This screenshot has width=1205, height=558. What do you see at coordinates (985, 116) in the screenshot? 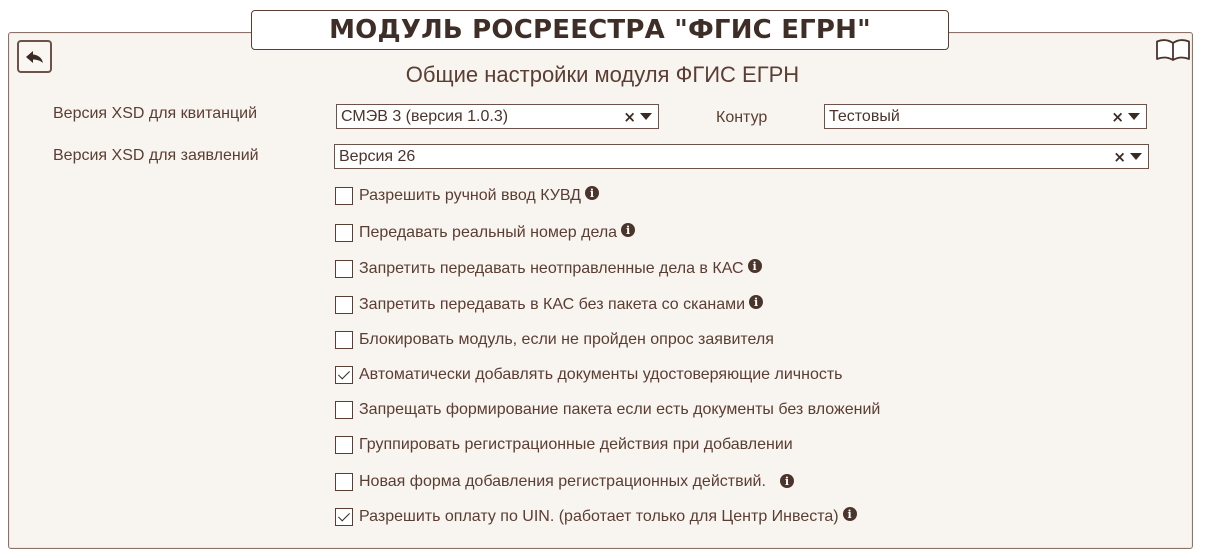
I see `contour-select: Тестовый ×` at bounding box center [985, 116].